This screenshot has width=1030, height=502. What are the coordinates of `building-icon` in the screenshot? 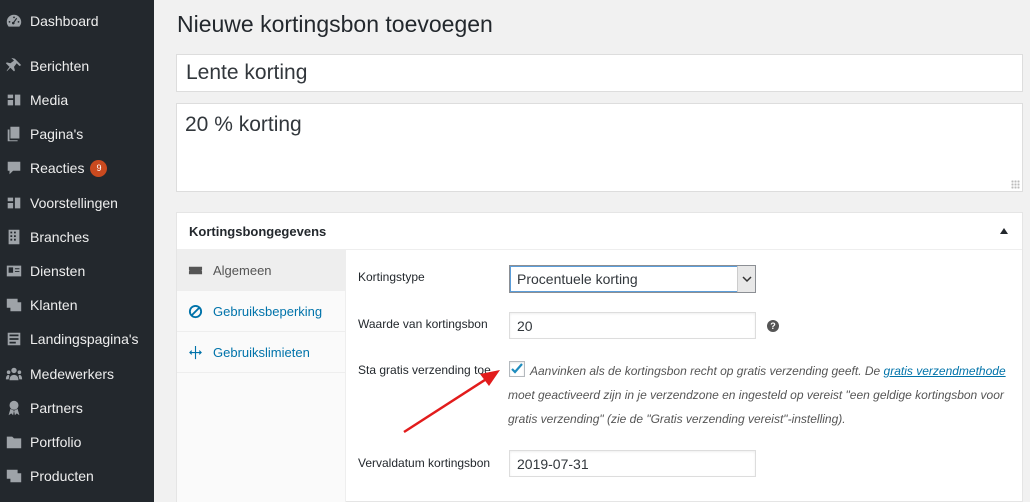 It's located at (14, 237).